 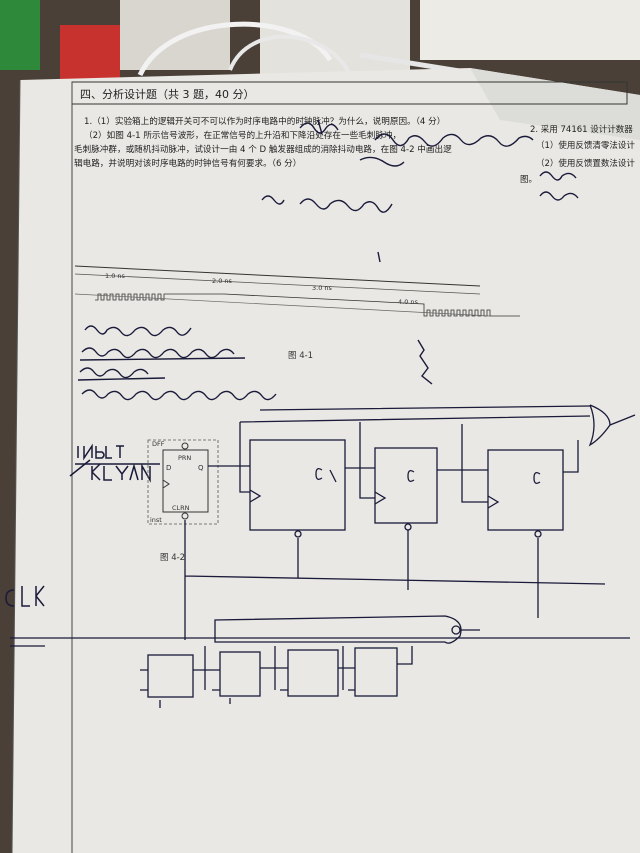 What do you see at coordinates (158, 444) in the screenshot?
I see `dff-title: DFF` at bounding box center [158, 444].